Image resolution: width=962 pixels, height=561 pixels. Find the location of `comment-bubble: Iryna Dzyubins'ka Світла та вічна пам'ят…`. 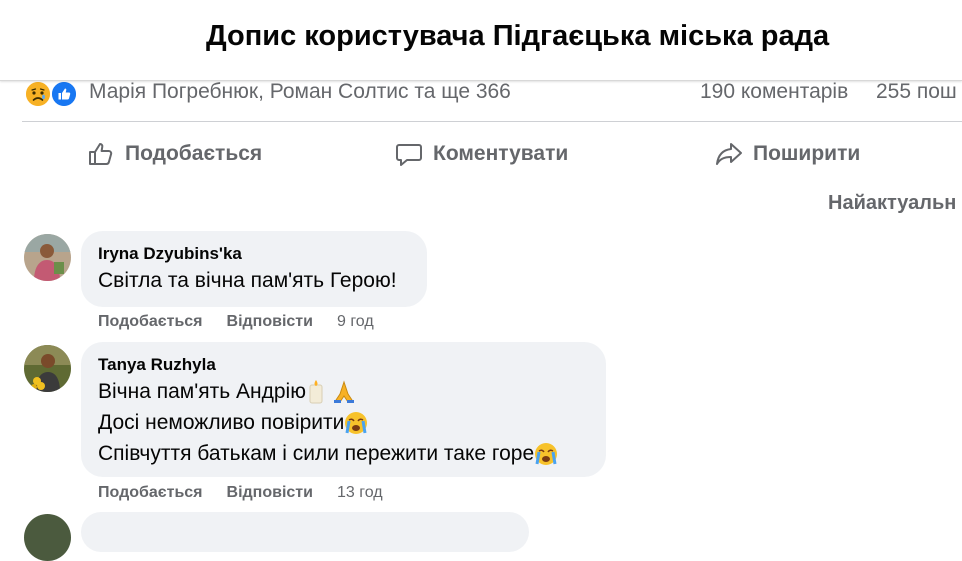

comment-bubble: Iryna Dzyubins'ka Світла та вічна пам'ят… is located at coordinates (254, 269).